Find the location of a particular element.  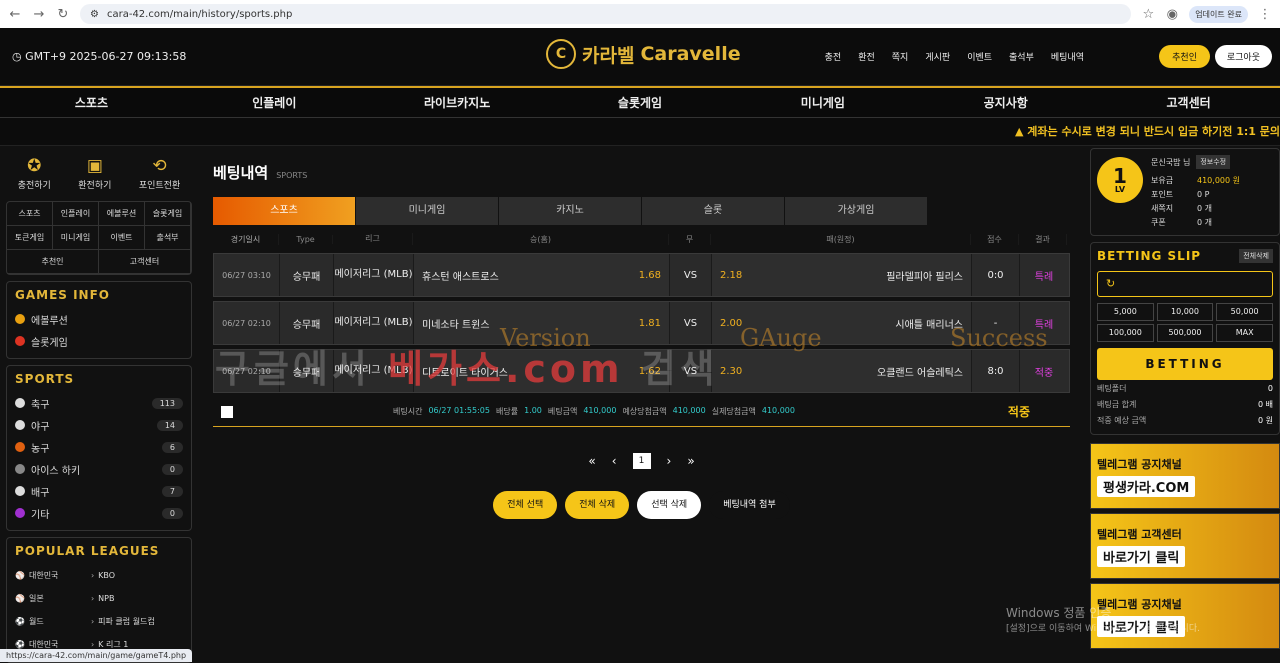

tab-casino: 카지노 is located at coordinates (570, 211).